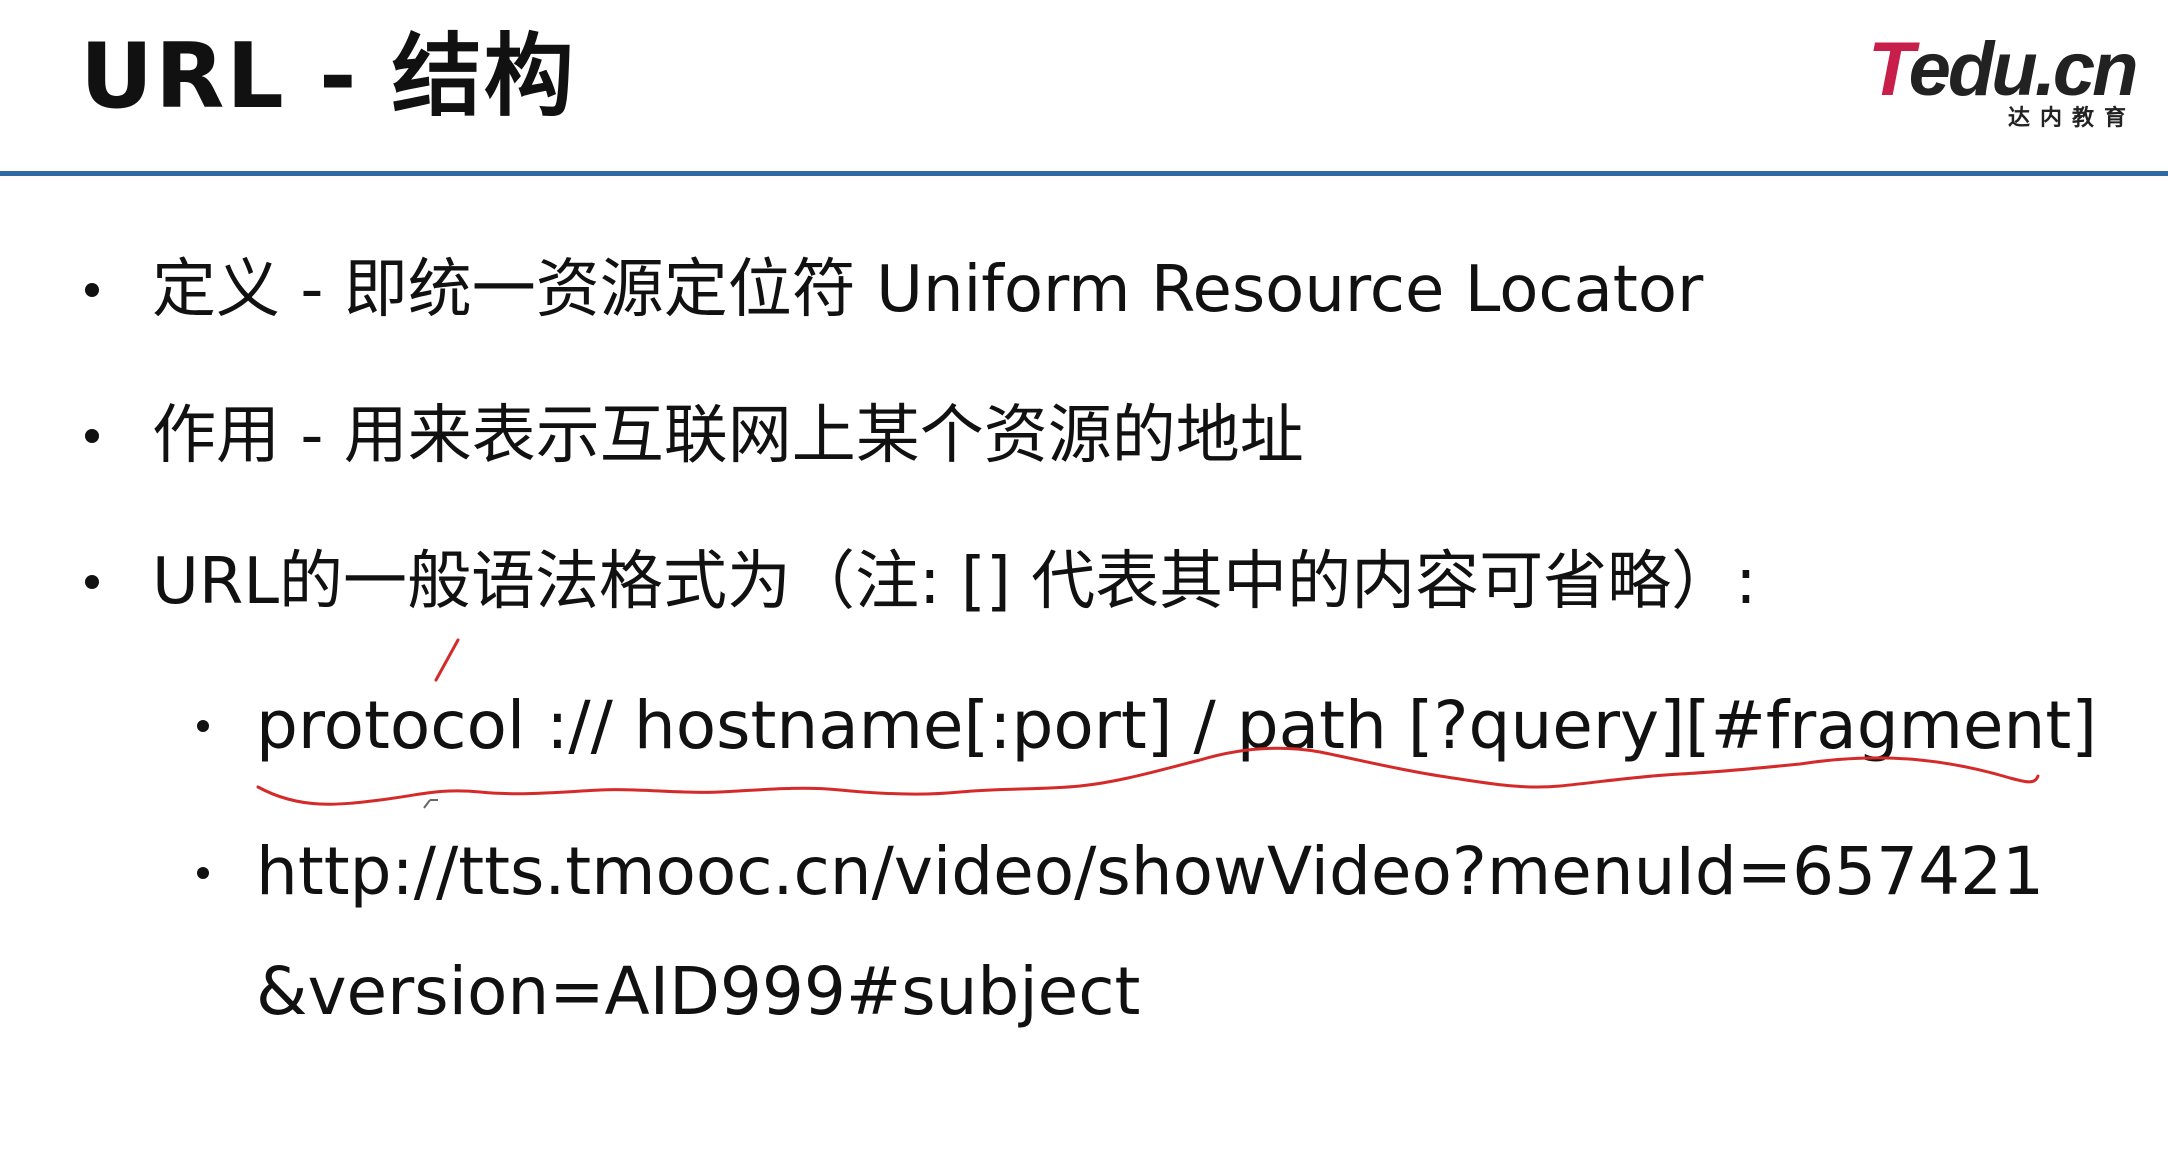  I want to click on slide-title: URL - 结构, so click(328, 76).